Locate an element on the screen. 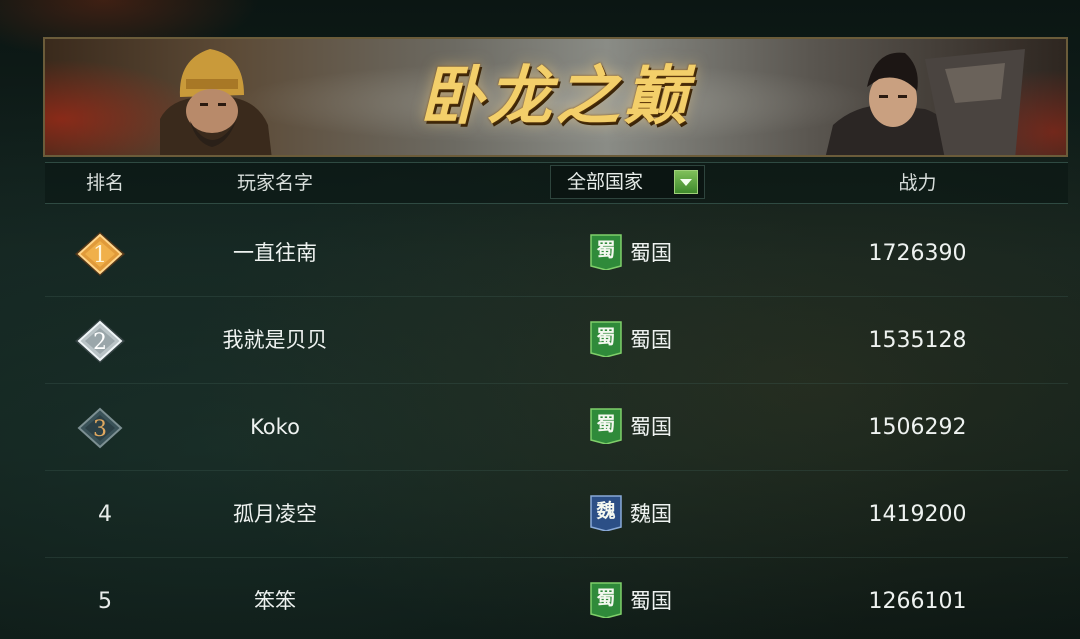  power-value: 1419200 is located at coordinates (917, 514).